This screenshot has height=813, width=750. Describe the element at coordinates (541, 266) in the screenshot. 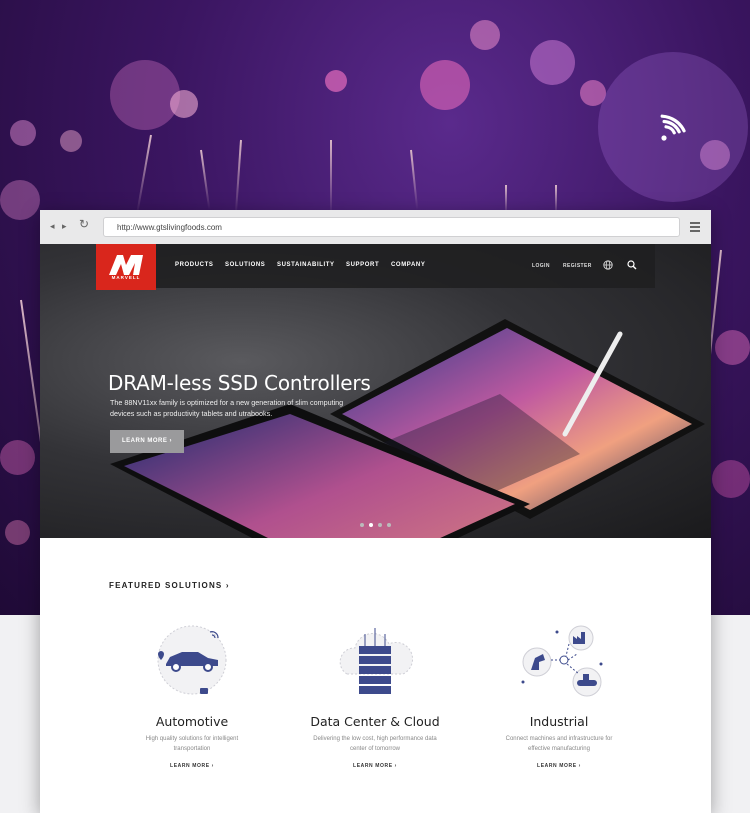

I see `login-link: LOGIN` at that location.